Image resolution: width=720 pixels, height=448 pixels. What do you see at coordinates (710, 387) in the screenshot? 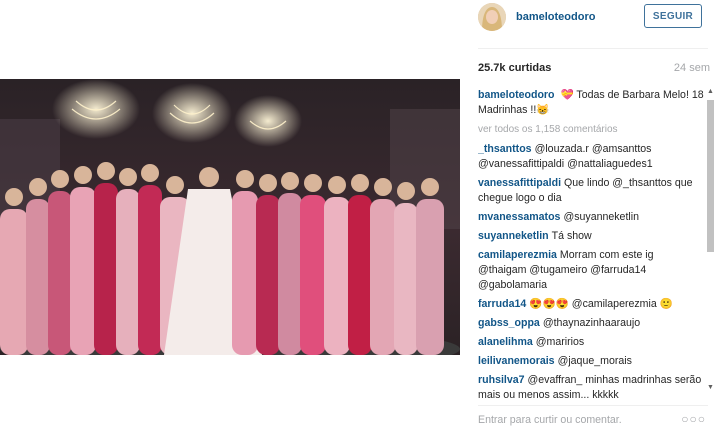
I see `scroll-down-icon: ▼` at bounding box center [710, 387].